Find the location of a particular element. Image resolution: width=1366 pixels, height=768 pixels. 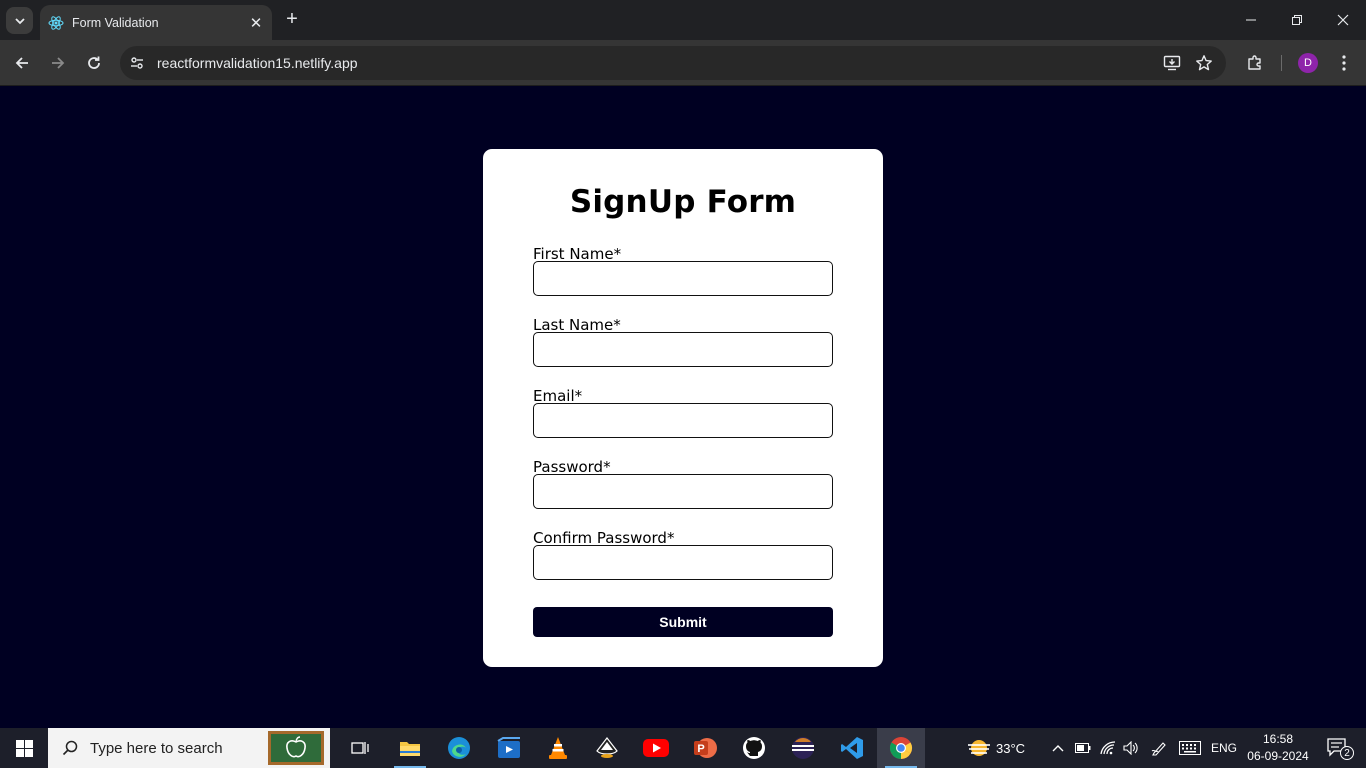

chrome-icon is located at coordinates (901, 748).